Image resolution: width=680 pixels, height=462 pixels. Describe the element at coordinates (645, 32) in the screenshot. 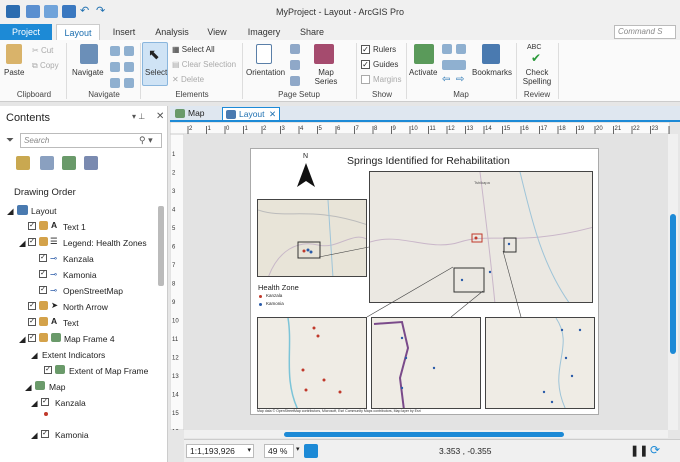

I see `command-search-input: Command S` at that location.